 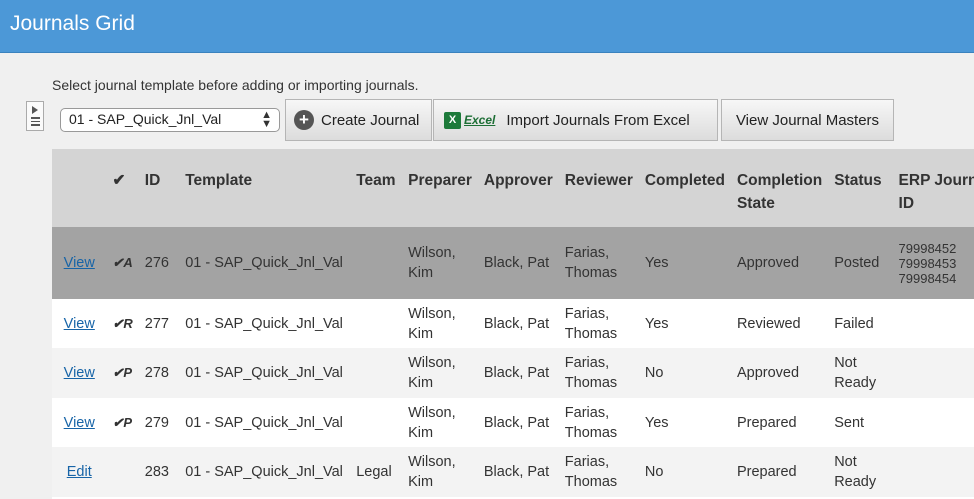 What do you see at coordinates (266, 119) in the screenshot?
I see `select-arrows-icon: ▲ ▼` at bounding box center [266, 119].